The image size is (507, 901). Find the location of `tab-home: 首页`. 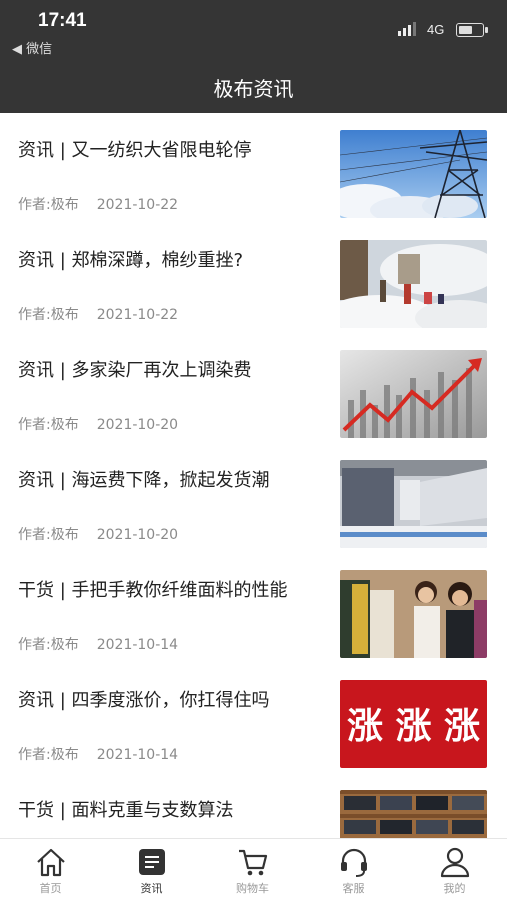

tab-home: 首页 is located at coordinates (50, 870).